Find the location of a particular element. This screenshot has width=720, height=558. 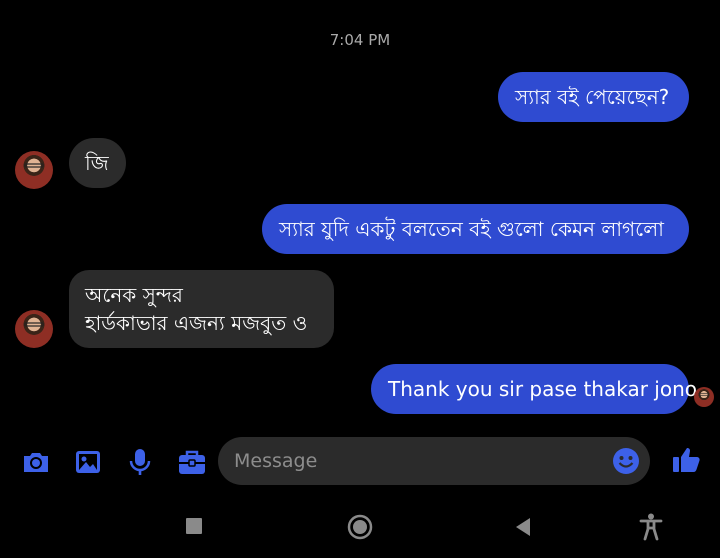

thumbs-up-icon is located at coordinates (686, 460).